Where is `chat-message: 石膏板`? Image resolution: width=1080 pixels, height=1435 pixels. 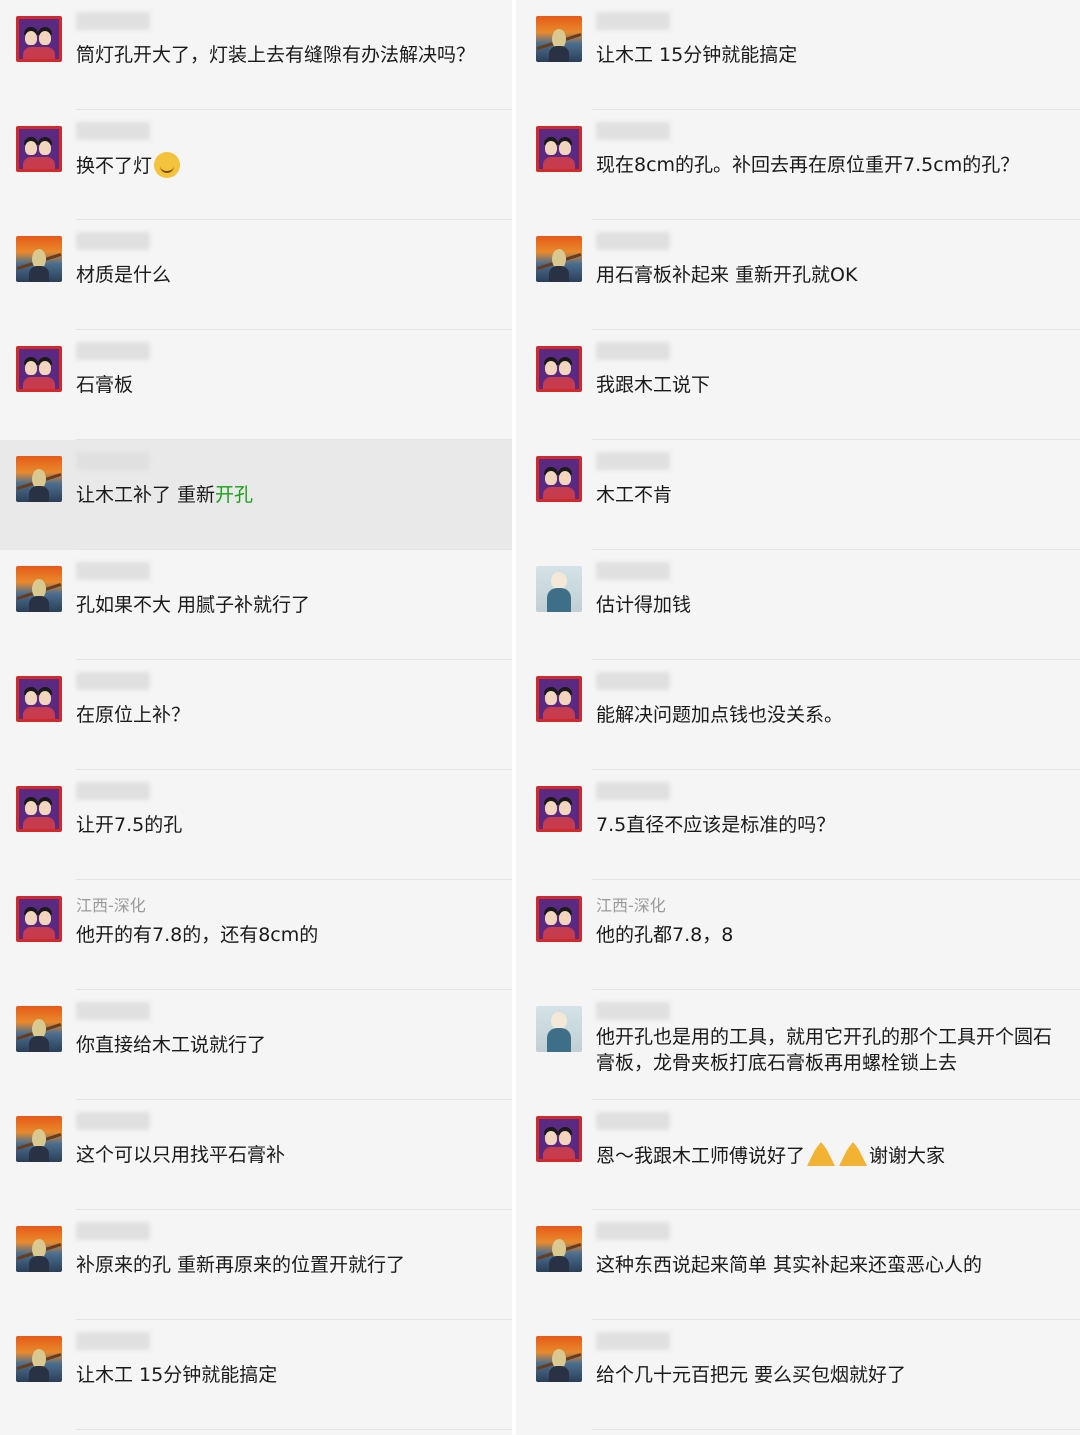 chat-message: 石膏板 is located at coordinates (256, 385).